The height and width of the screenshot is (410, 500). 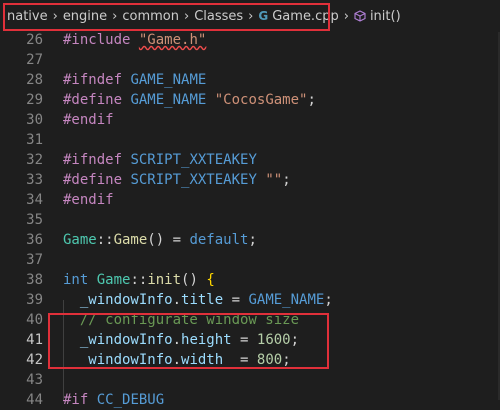 I want to click on code-text: #ifndef GAME_NAME, so click(x=134, y=80).